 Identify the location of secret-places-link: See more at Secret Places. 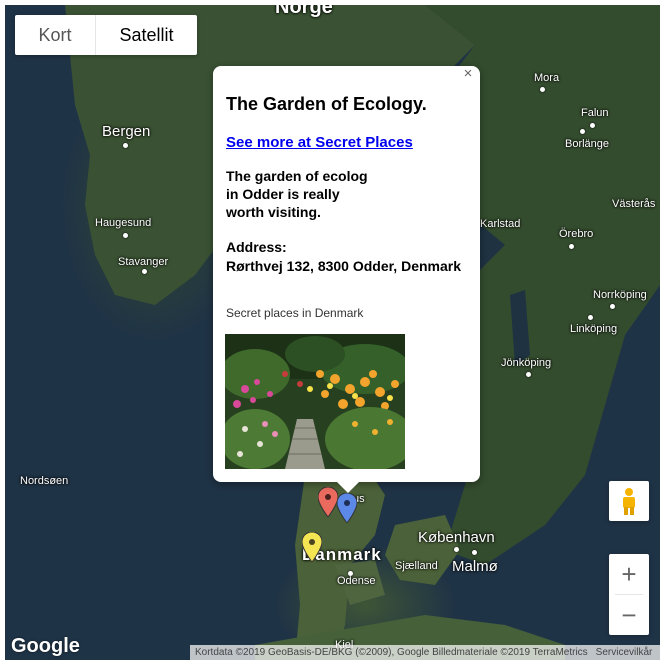
(319, 142).